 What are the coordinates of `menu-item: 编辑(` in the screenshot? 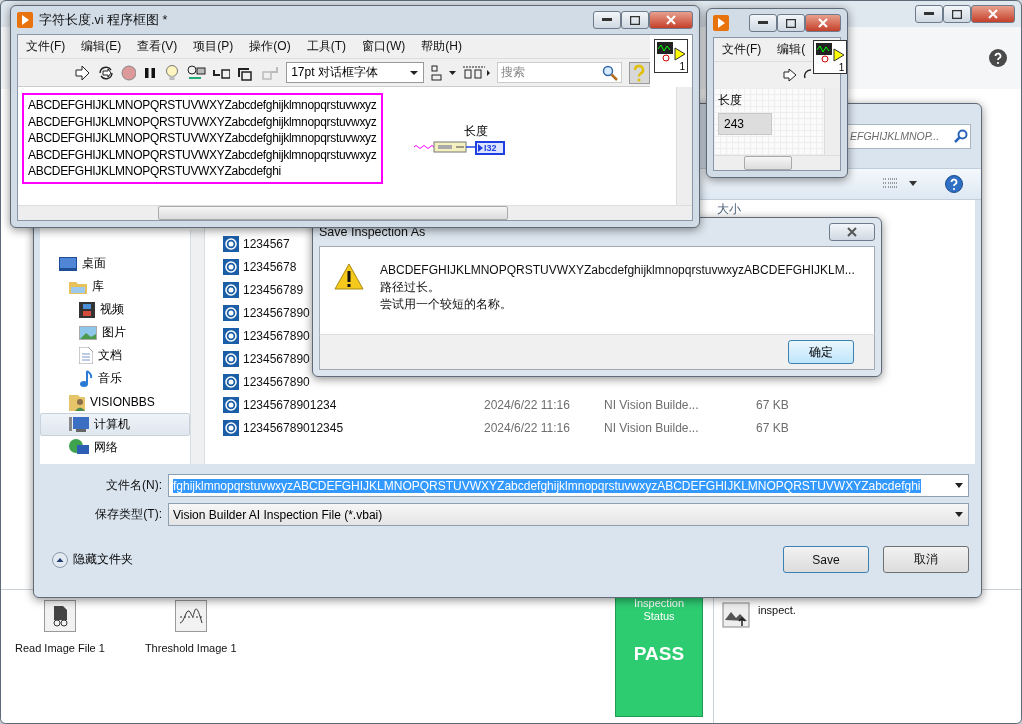 It's located at (791, 49).